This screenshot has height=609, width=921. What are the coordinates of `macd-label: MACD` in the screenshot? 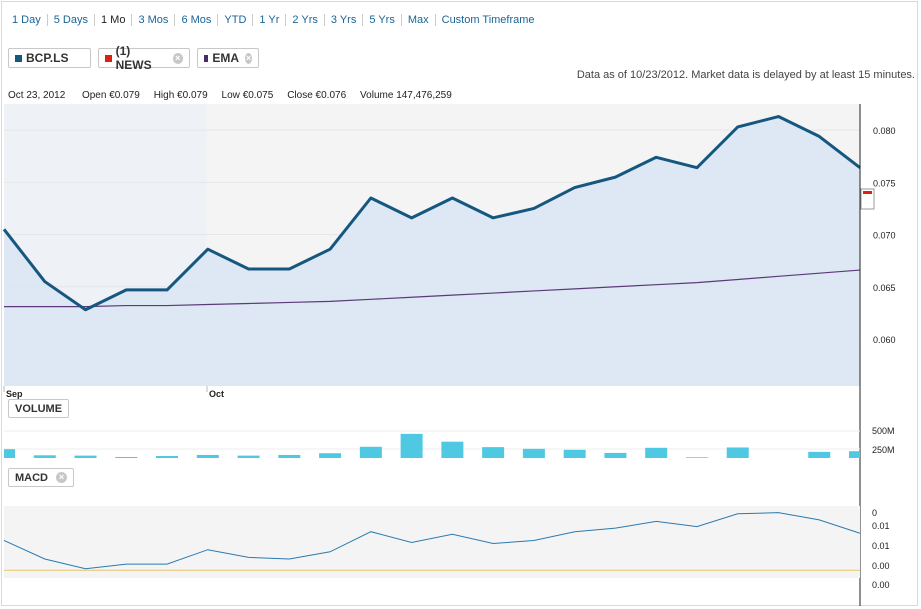 It's located at (31, 477).